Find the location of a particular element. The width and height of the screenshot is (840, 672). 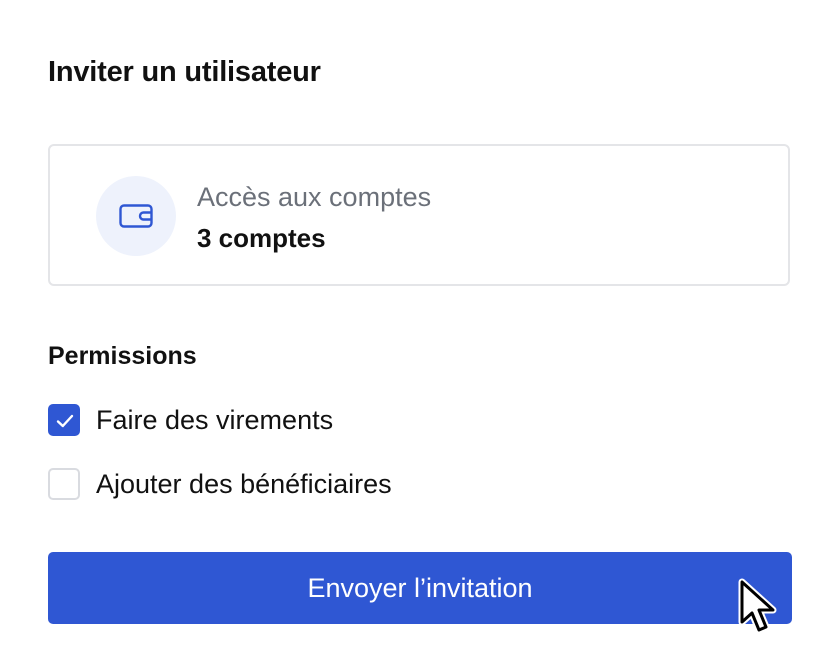

account-access-value: 3 comptes is located at coordinates (261, 238).